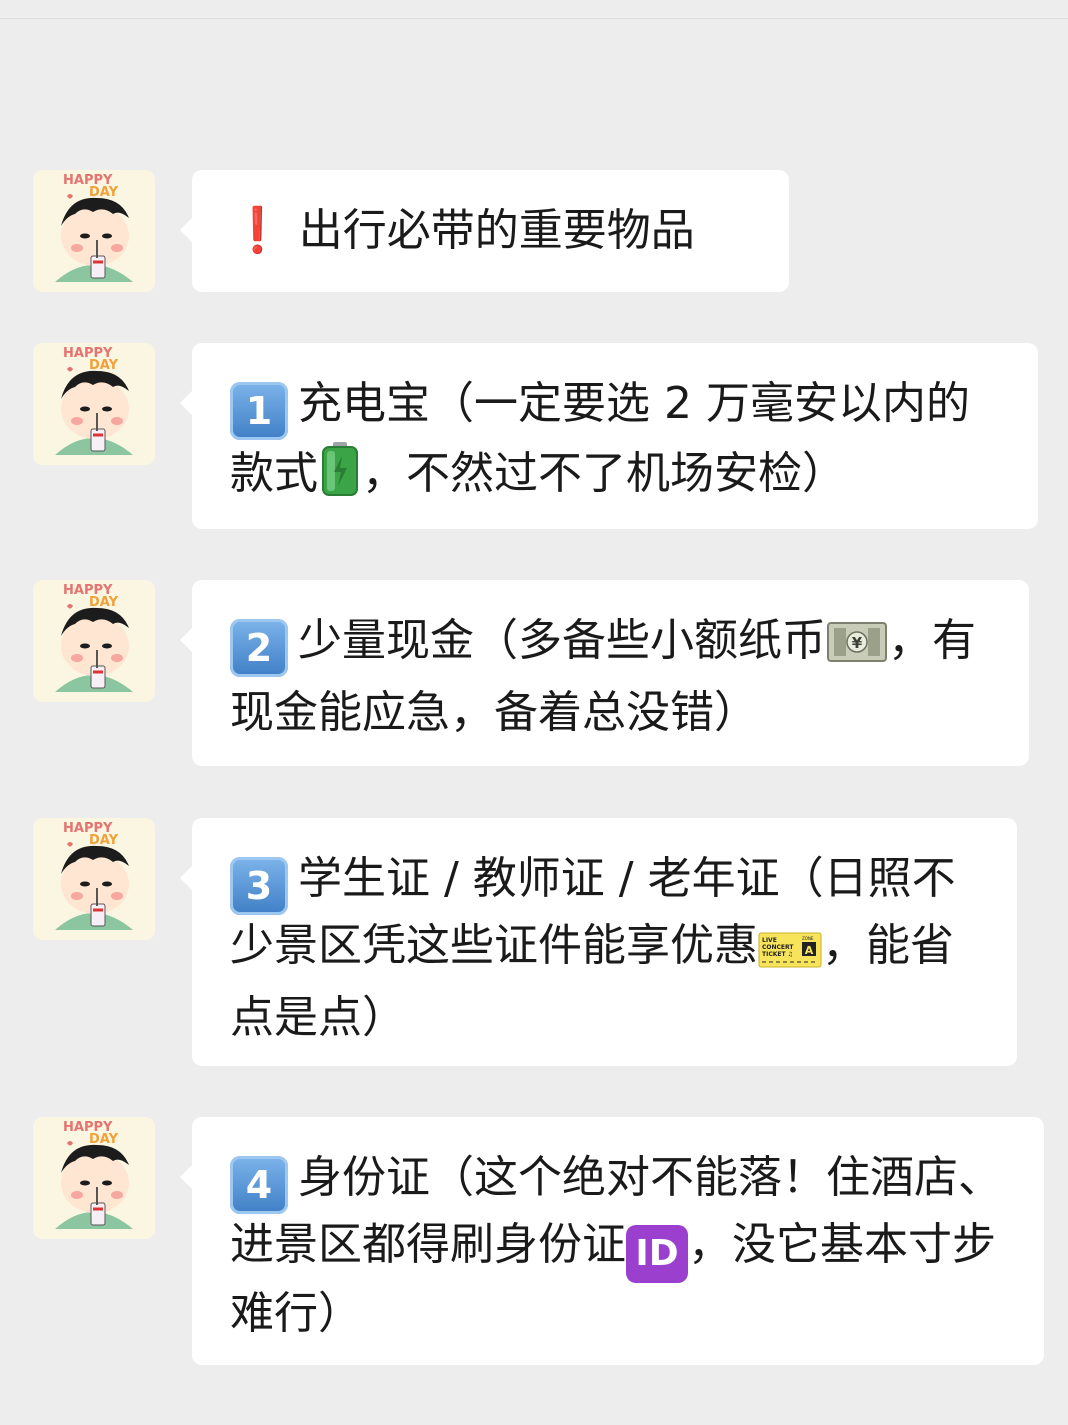 The height and width of the screenshot is (1425, 1068). Describe the element at coordinates (534, 18) in the screenshot. I see `top-divider` at that location.